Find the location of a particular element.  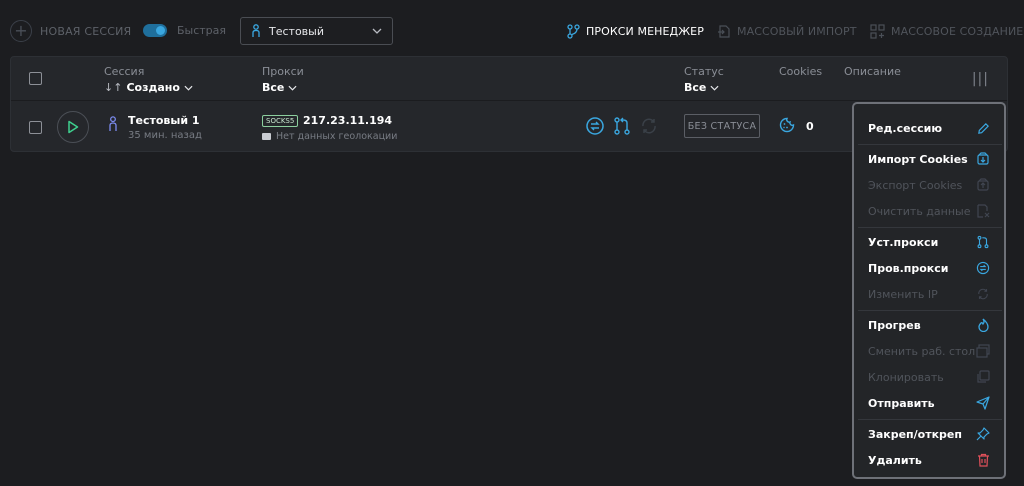

row-checkbox is located at coordinates (35, 127).